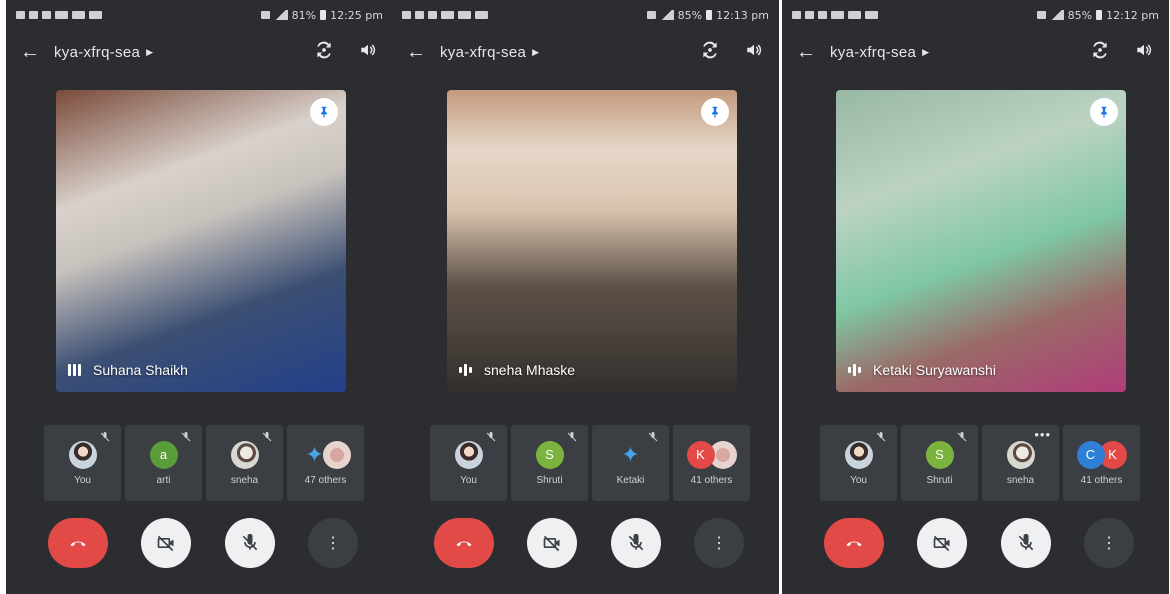 This screenshot has height=594, width=1170. Describe the element at coordinates (630, 480) in the screenshot. I see `participant-name: Ketaki` at that location.